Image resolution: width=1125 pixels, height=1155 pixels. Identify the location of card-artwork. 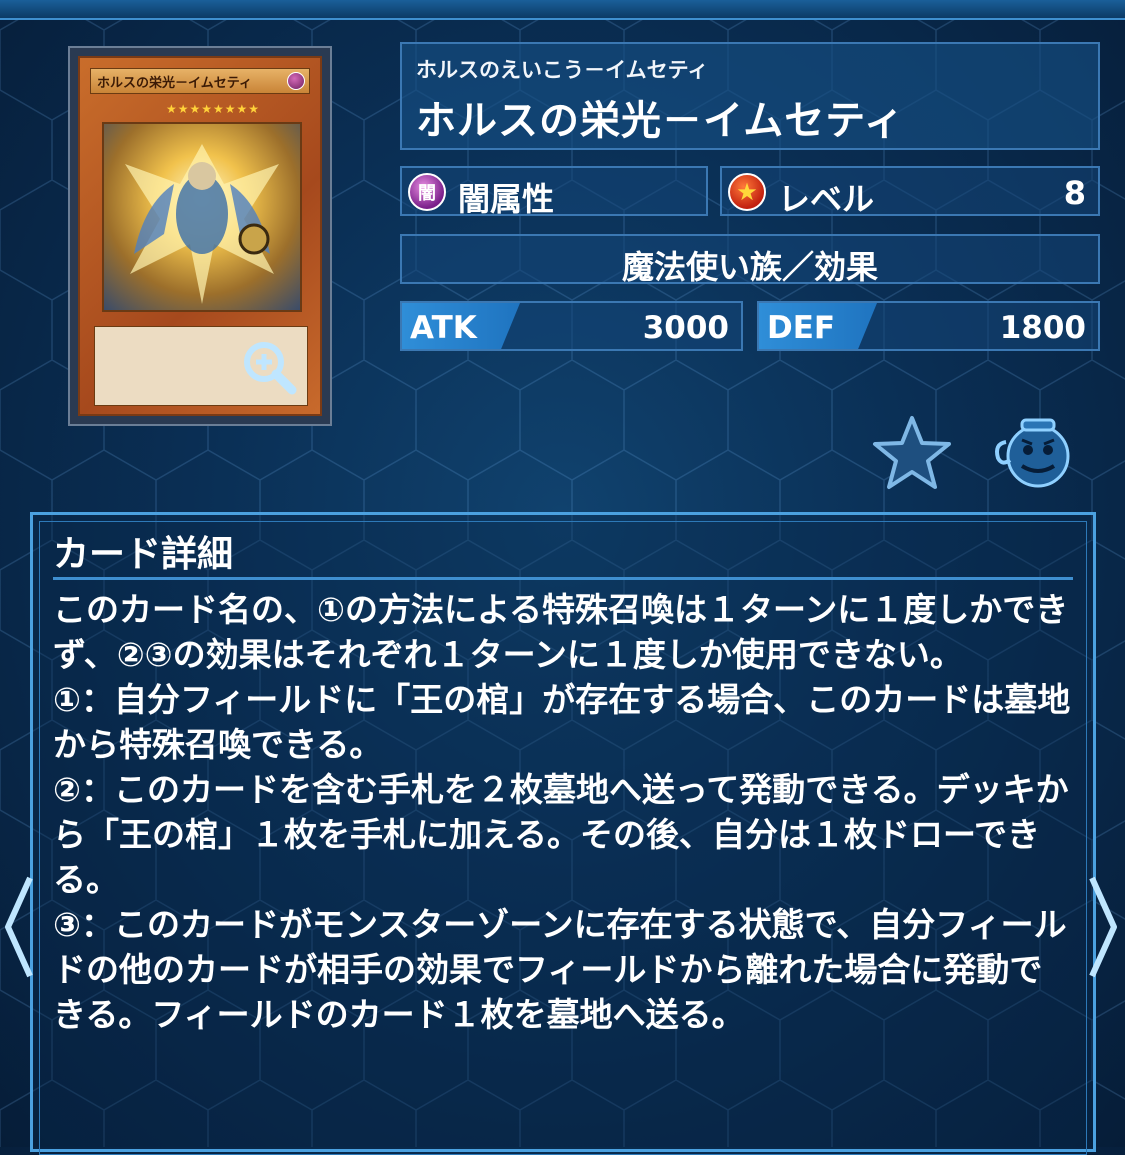
(202, 217).